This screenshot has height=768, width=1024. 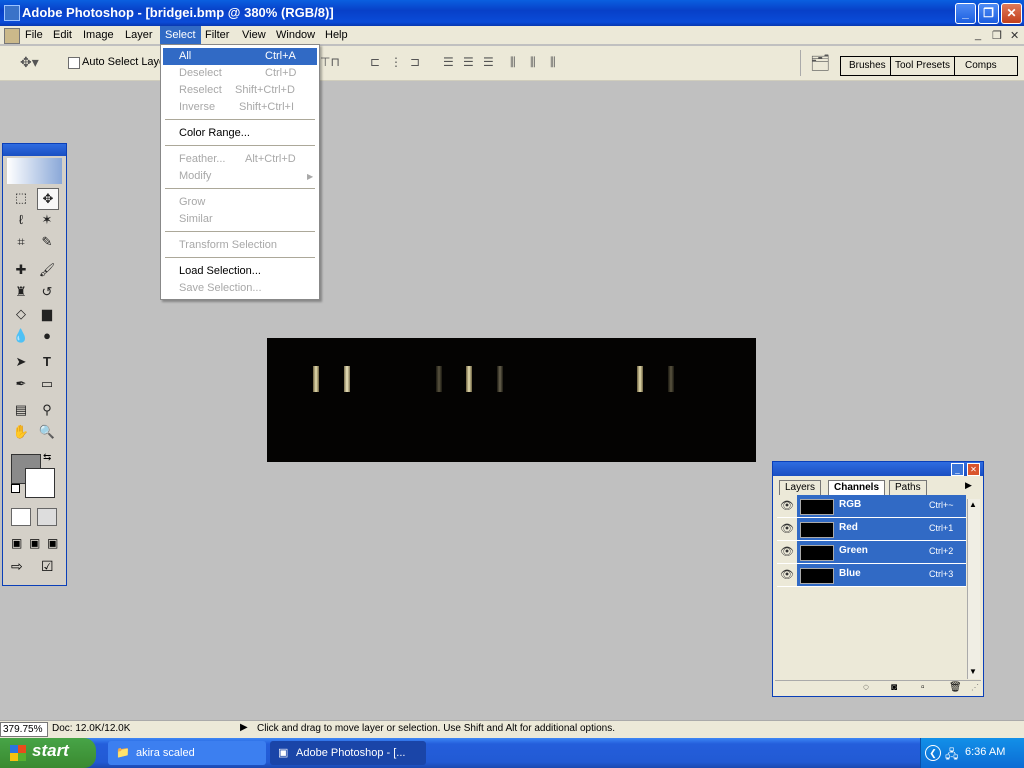 I want to click on doc-restore-icon: ❐, so click(x=997, y=35).